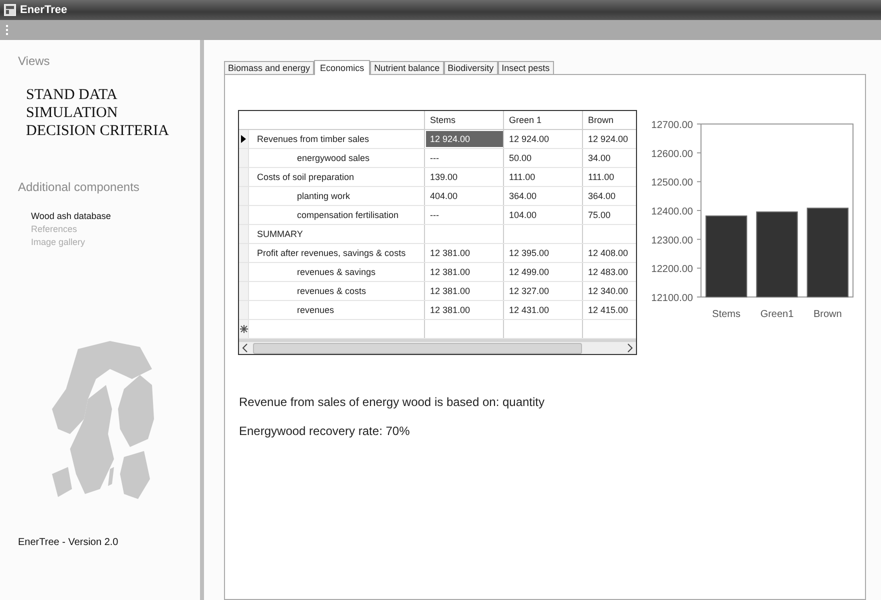  Describe the element at coordinates (608, 253) in the screenshot. I see `table-cell-text: 12 408.00` at that location.